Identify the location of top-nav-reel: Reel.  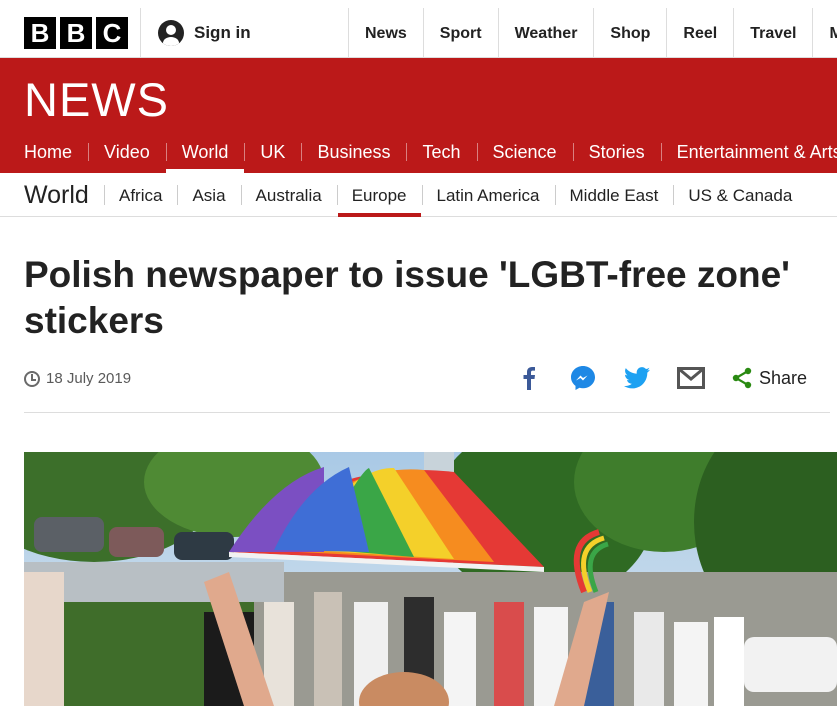
(699, 33).